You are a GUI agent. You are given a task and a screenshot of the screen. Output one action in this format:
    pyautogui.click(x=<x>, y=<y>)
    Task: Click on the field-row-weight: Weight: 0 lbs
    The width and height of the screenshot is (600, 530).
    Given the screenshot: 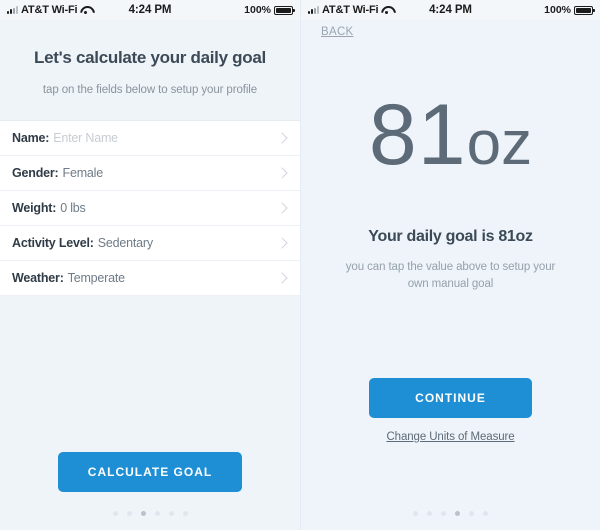 What is the action you would take?
    pyautogui.click(x=150, y=208)
    